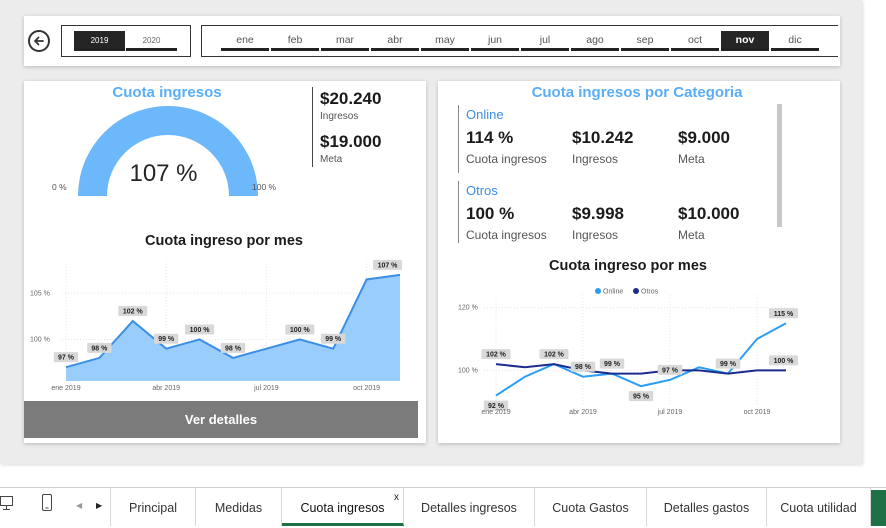 This screenshot has width=886, height=528. I want to click on tab-detalles-ingresos: Detalles ingresos, so click(469, 507).